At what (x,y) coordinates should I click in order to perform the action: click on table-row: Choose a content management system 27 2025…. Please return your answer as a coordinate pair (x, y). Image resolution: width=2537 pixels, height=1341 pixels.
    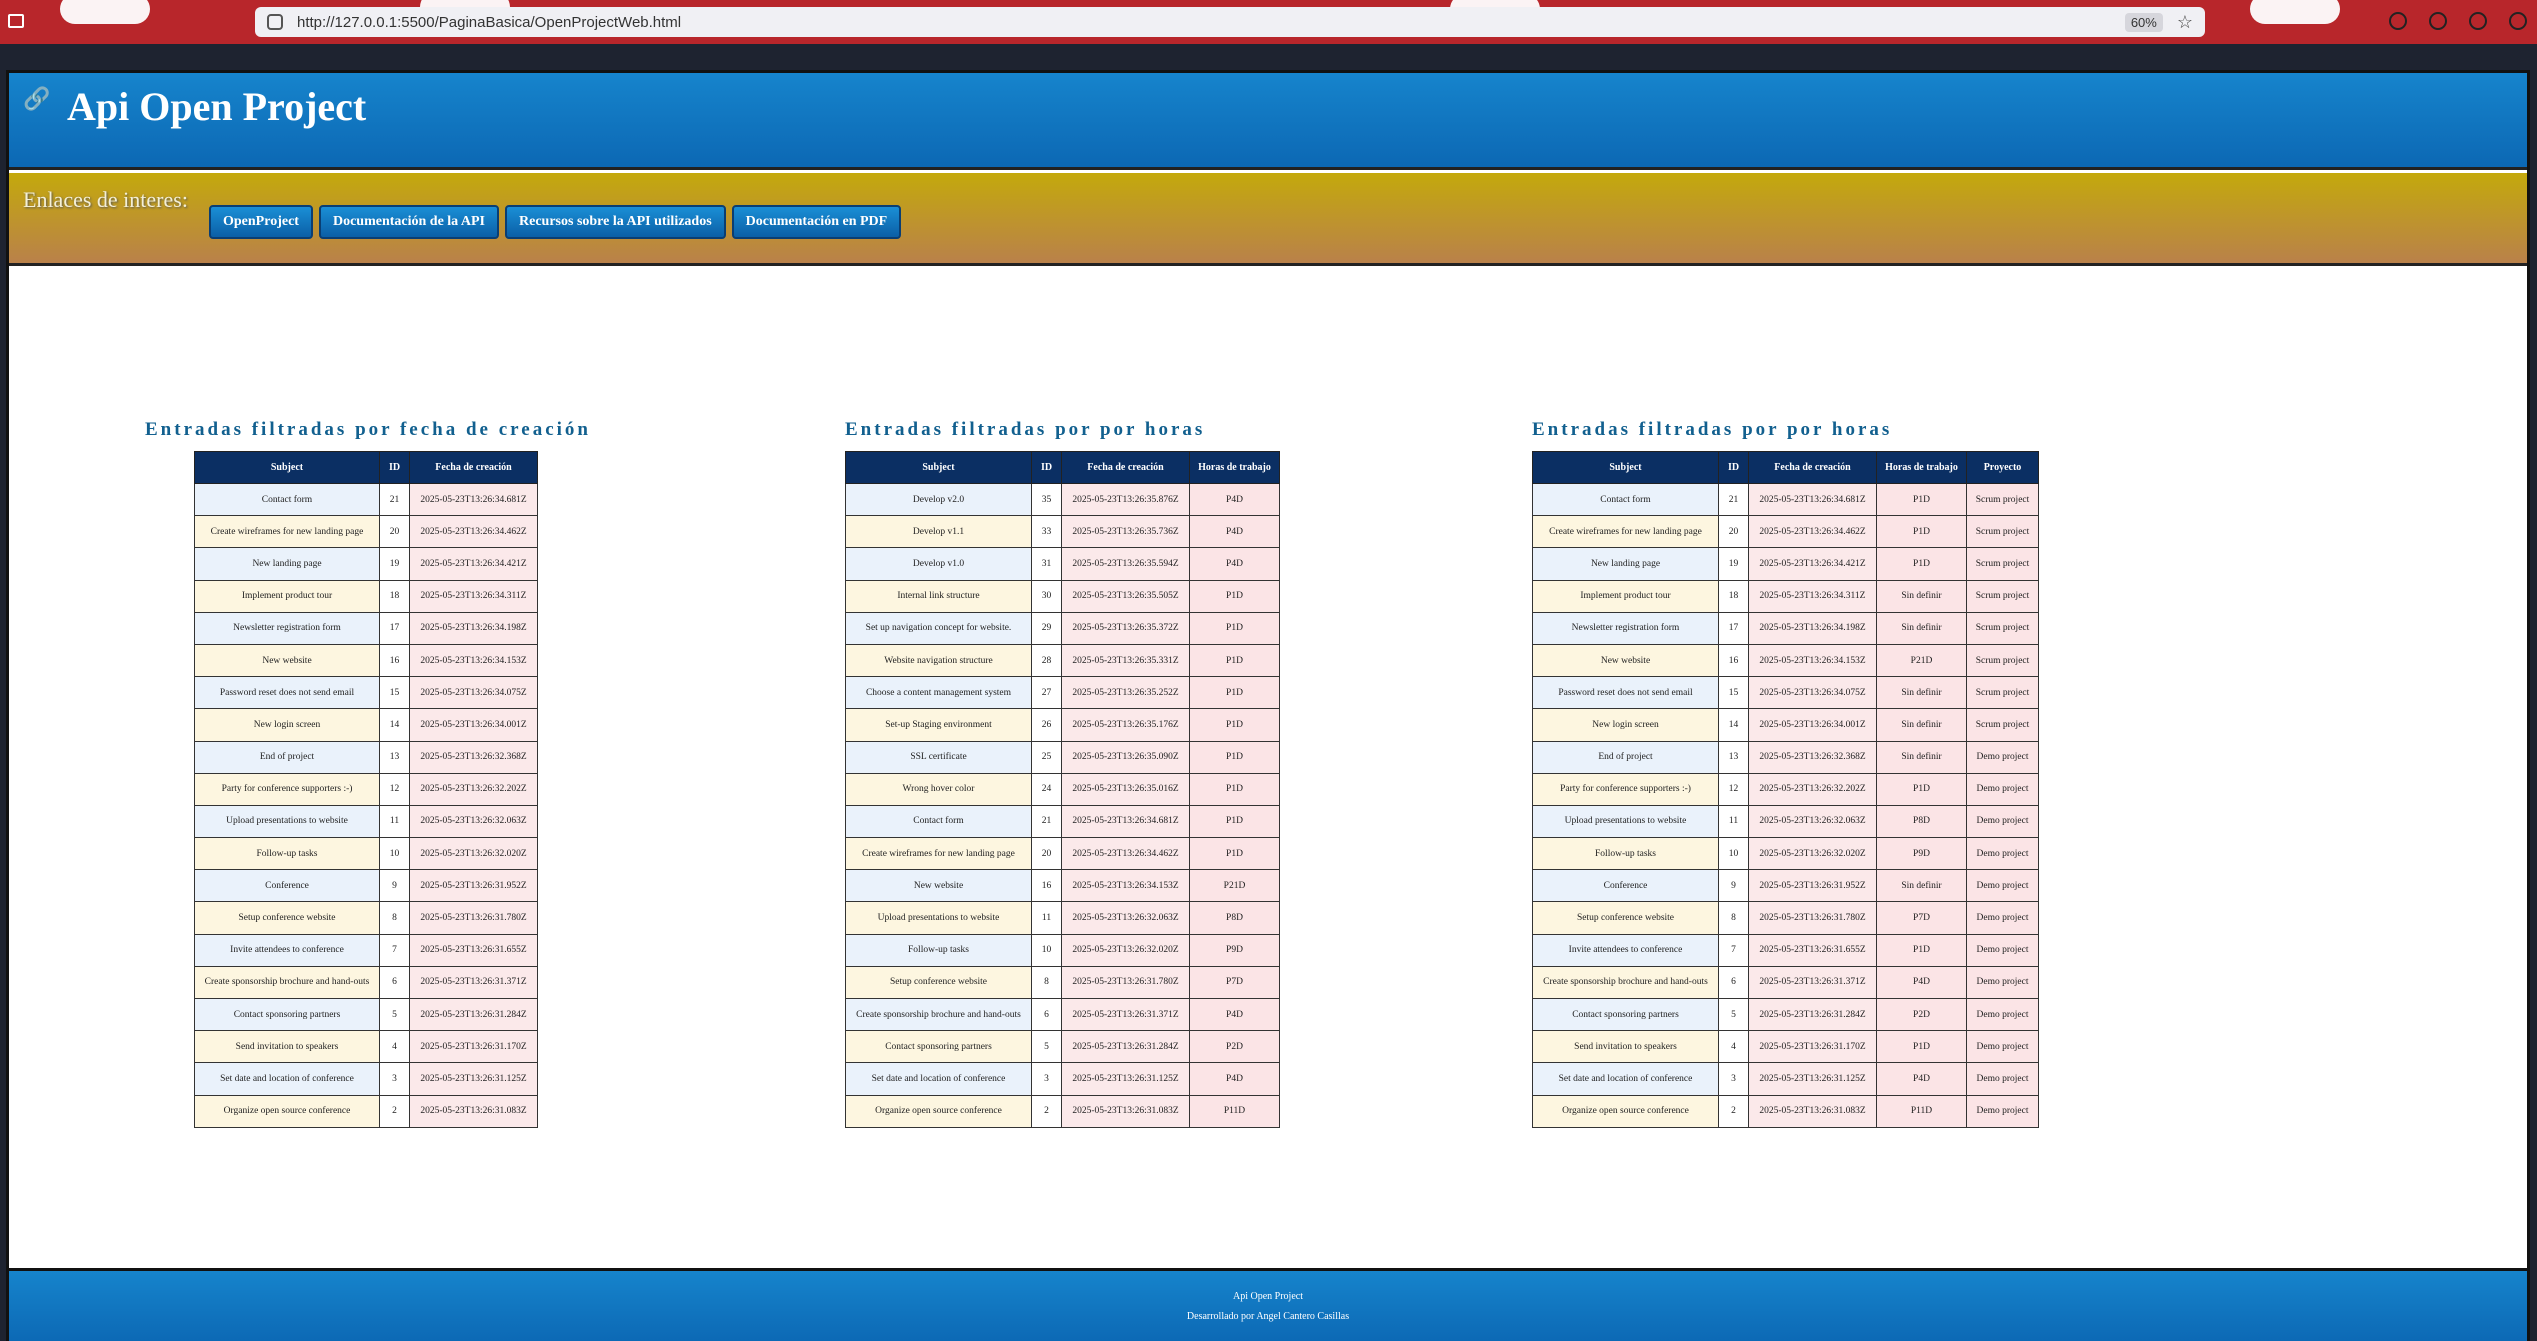
    Looking at the image, I should click on (1062, 693).